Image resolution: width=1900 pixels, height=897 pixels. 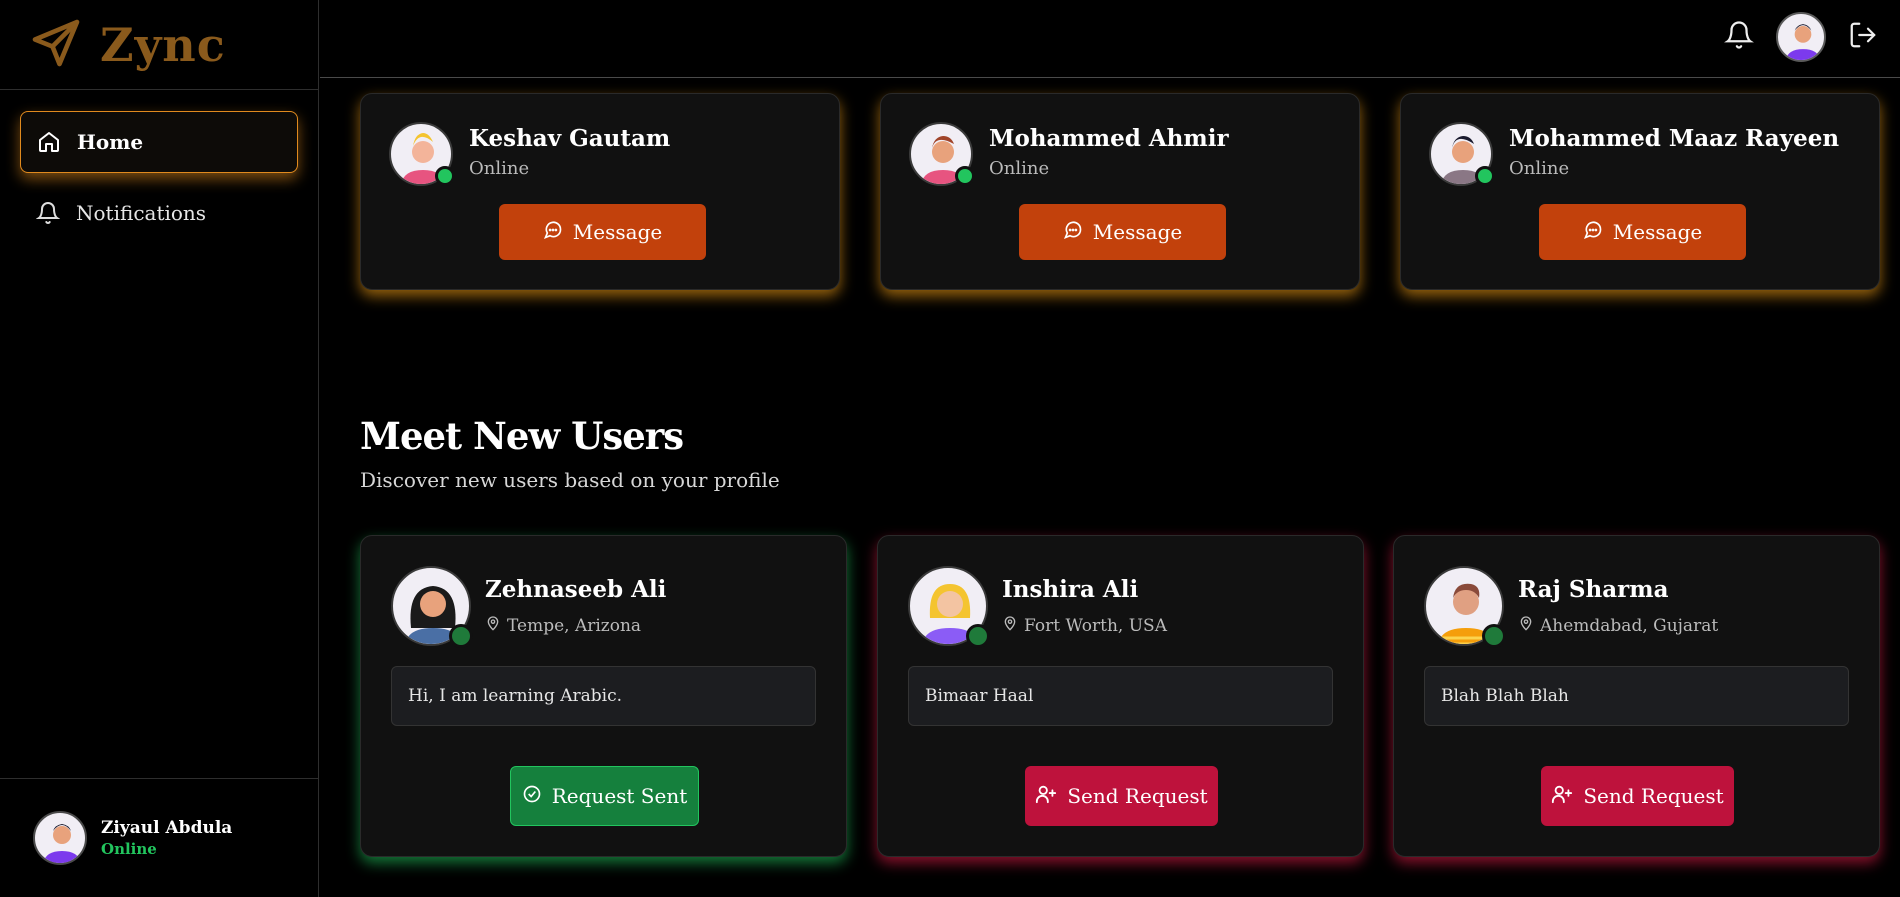 I want to click on user-location-text: Tempe, Arizona, so click(x=574, y=625).